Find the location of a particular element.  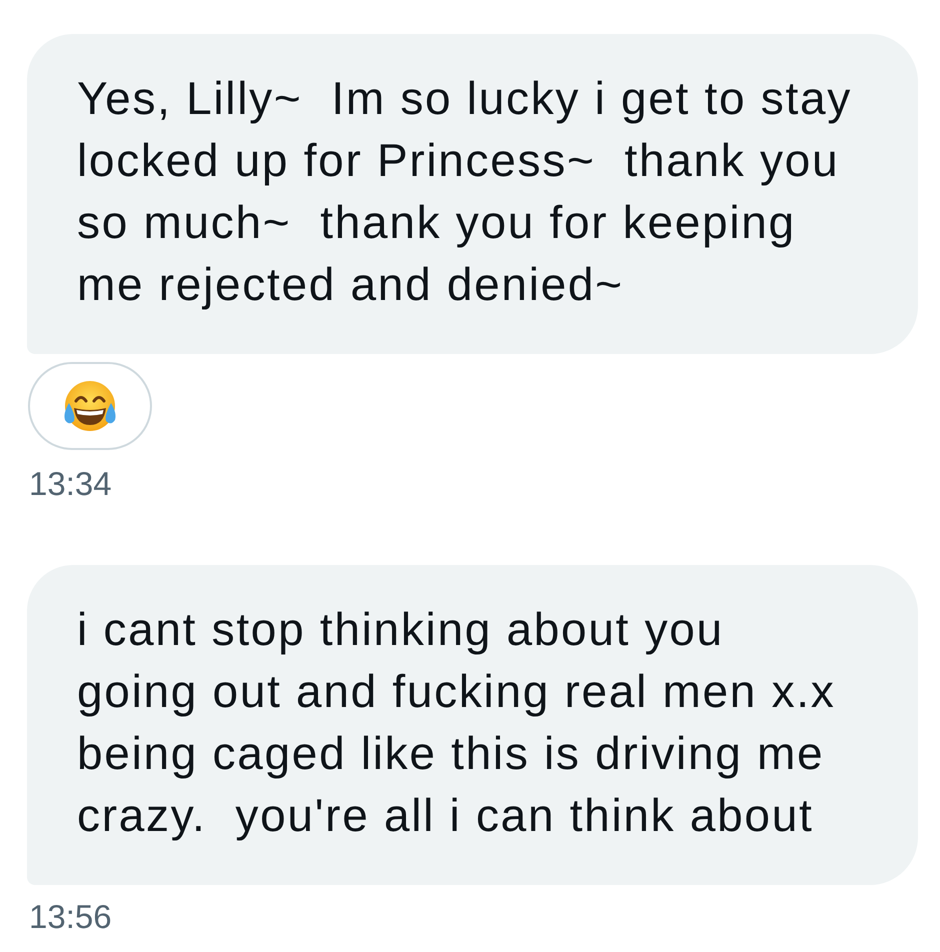

message-timestamp: 13:56 is located at coordinates (70, 917).